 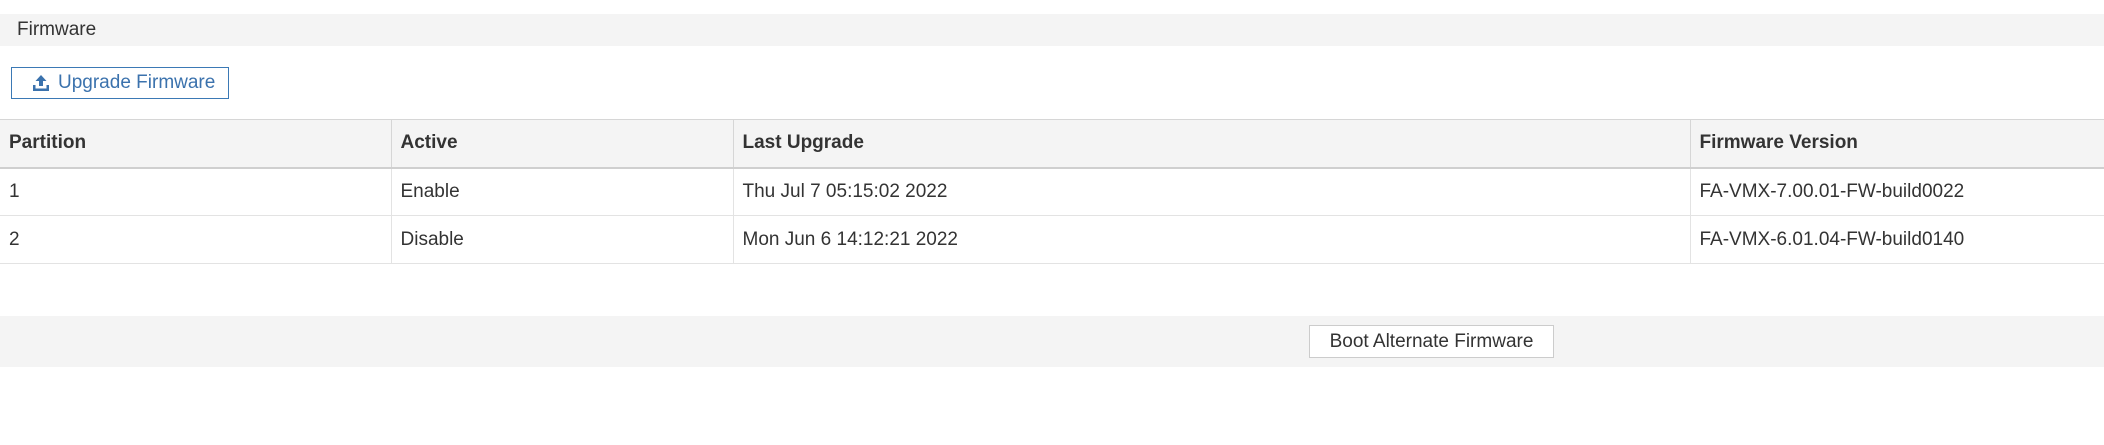 I want to click on last-upgrade-cell: Thu Jul 7 05:15:02 2022, so click(x=1212, y=191).